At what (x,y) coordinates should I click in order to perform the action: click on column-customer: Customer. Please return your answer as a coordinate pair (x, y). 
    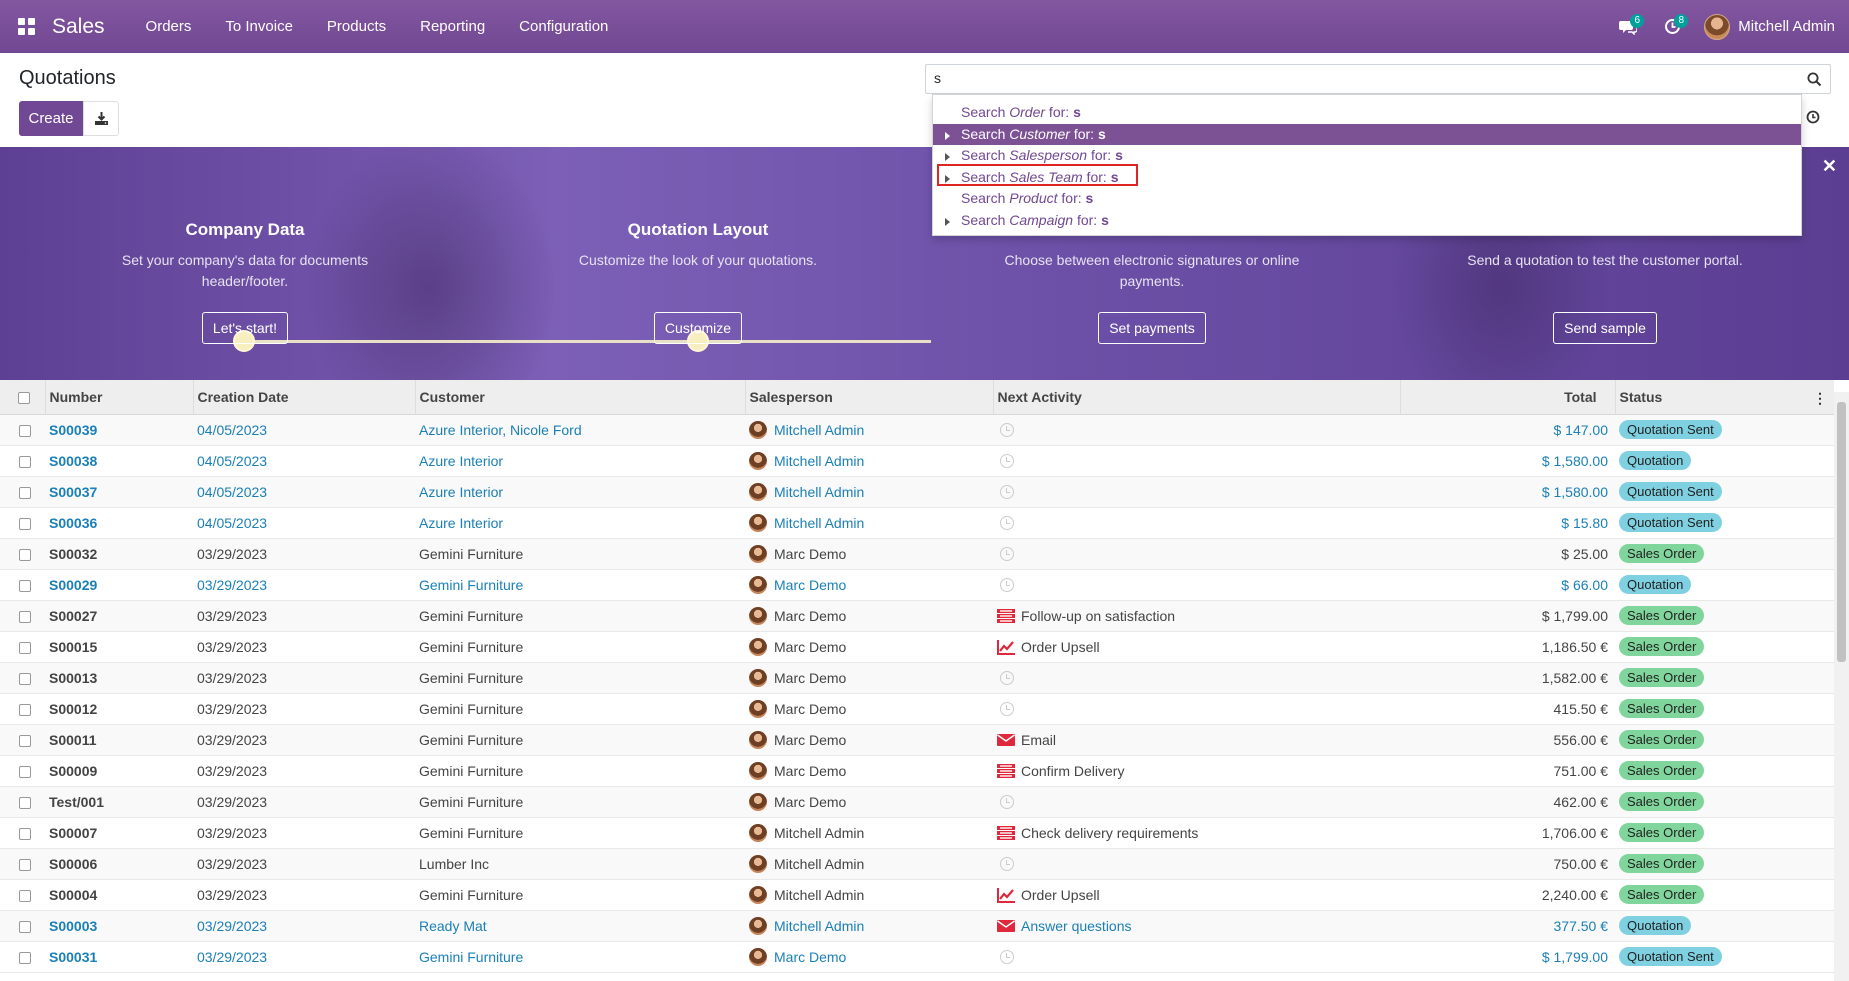
    Looking at the image, I should click on (579, 397).